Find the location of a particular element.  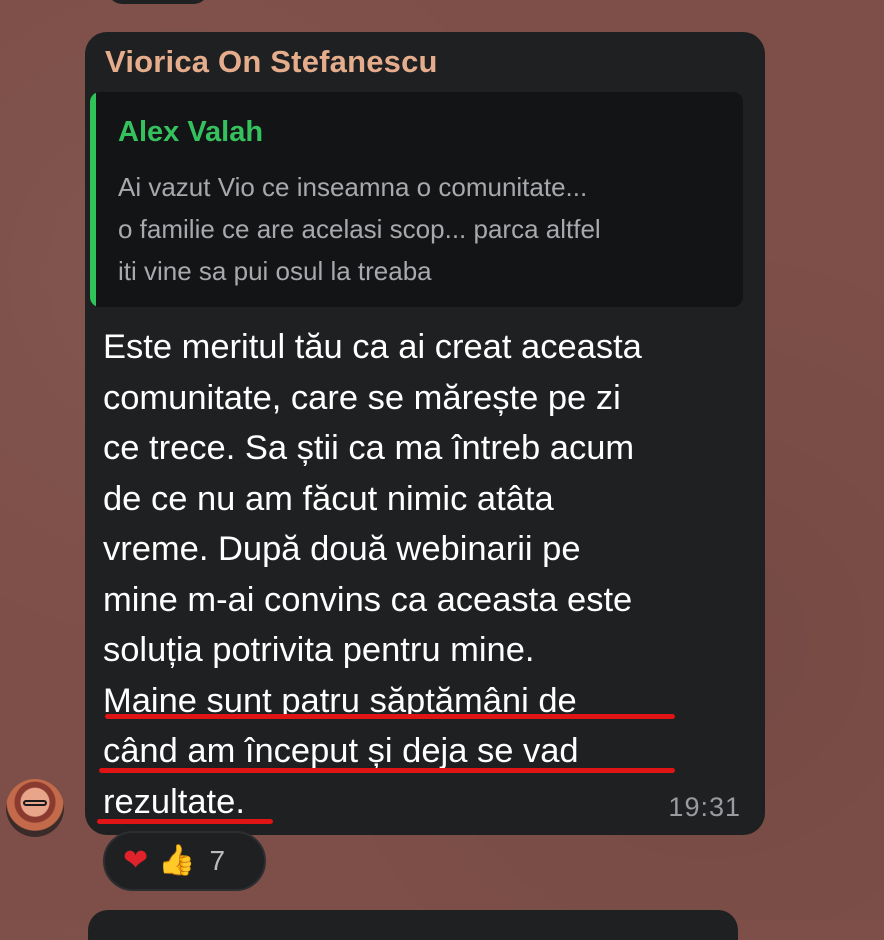

message-line: comunitate, care se mărește pe zi is located at coordinates (362, 397).